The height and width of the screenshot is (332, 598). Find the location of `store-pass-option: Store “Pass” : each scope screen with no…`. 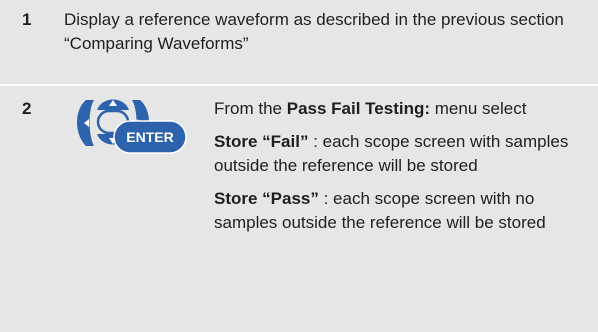

store-pass-option: Store “Pass” : each scope screen with no… is located at coordinates (404, 211).